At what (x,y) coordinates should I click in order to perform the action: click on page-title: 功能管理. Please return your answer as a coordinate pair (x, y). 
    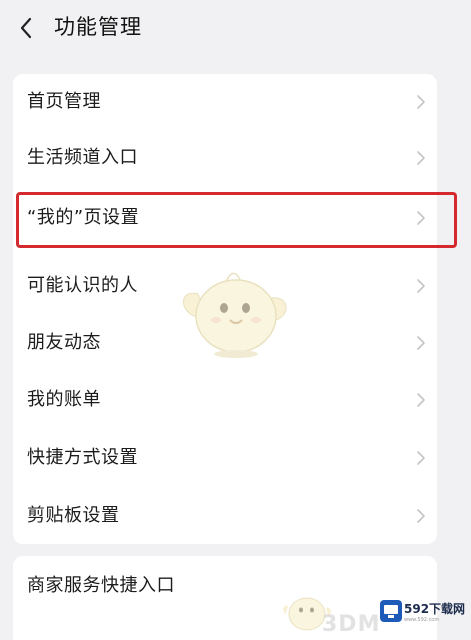
    Looking at the image, I should click on (98, 27).